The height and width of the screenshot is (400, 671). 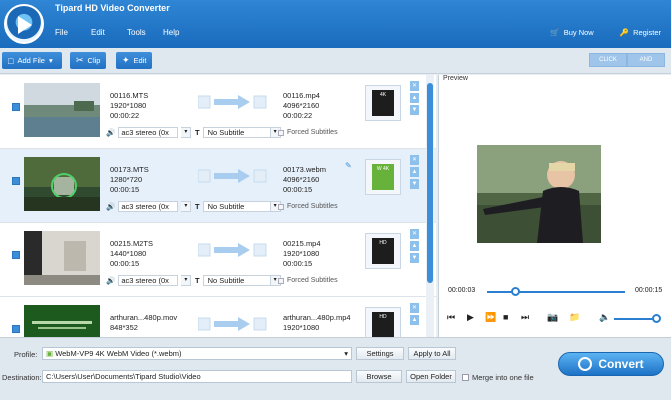 I want to click on menu-bar: File Edit Tools Help, so click(x=127, y=32).